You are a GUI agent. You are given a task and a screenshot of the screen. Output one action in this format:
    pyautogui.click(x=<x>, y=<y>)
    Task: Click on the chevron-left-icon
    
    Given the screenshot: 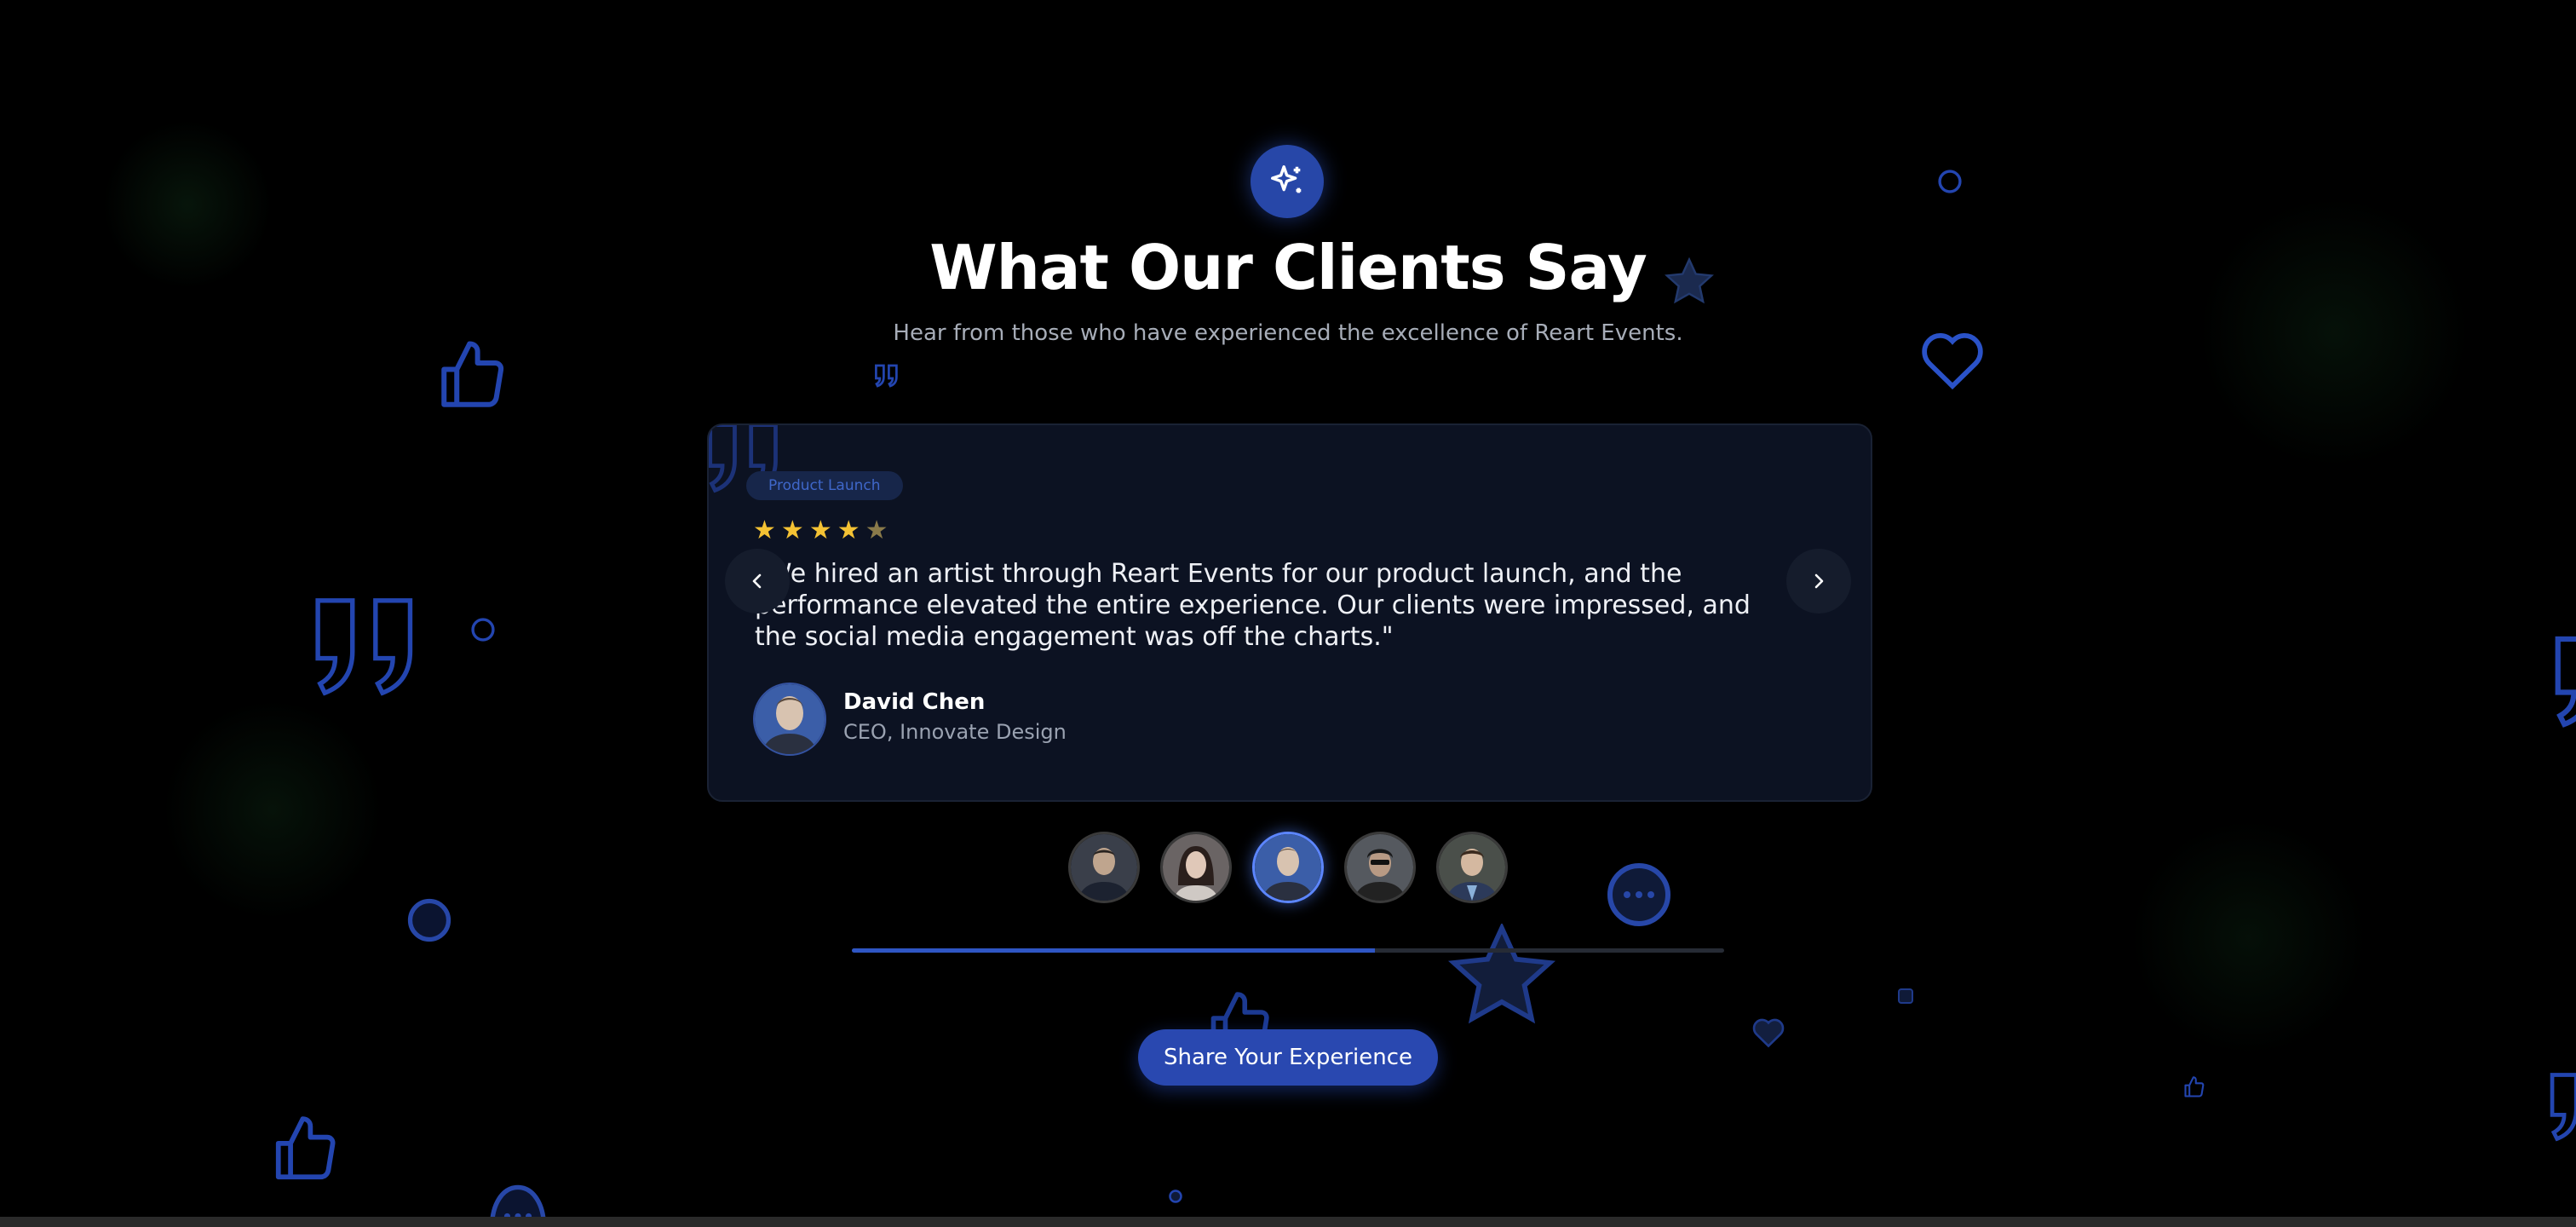 What is the action you would take?
    pyautogui.click(x=757, y=581)
    